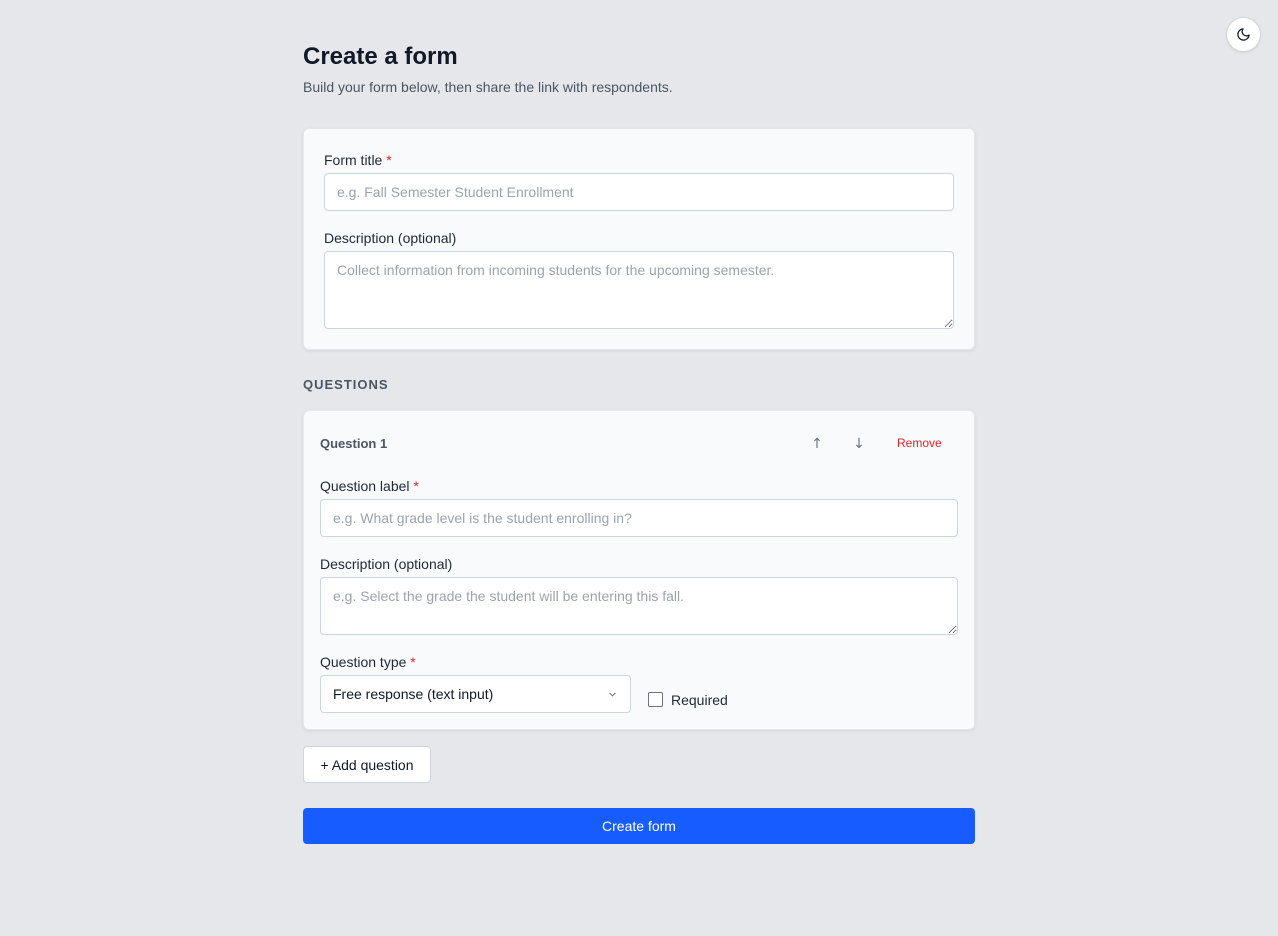 This screenshot has height=936, width=1278. I want to click on question-type-label-text: Question type, so click(363, 662).